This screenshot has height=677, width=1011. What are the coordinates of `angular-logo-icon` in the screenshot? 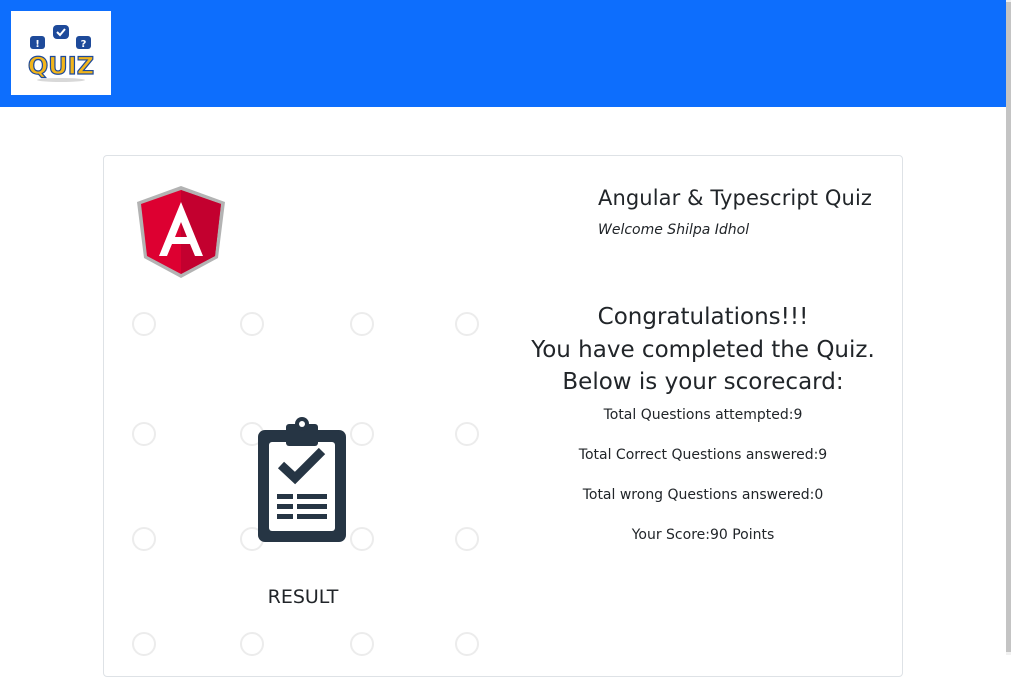 It's located at (181, 232).